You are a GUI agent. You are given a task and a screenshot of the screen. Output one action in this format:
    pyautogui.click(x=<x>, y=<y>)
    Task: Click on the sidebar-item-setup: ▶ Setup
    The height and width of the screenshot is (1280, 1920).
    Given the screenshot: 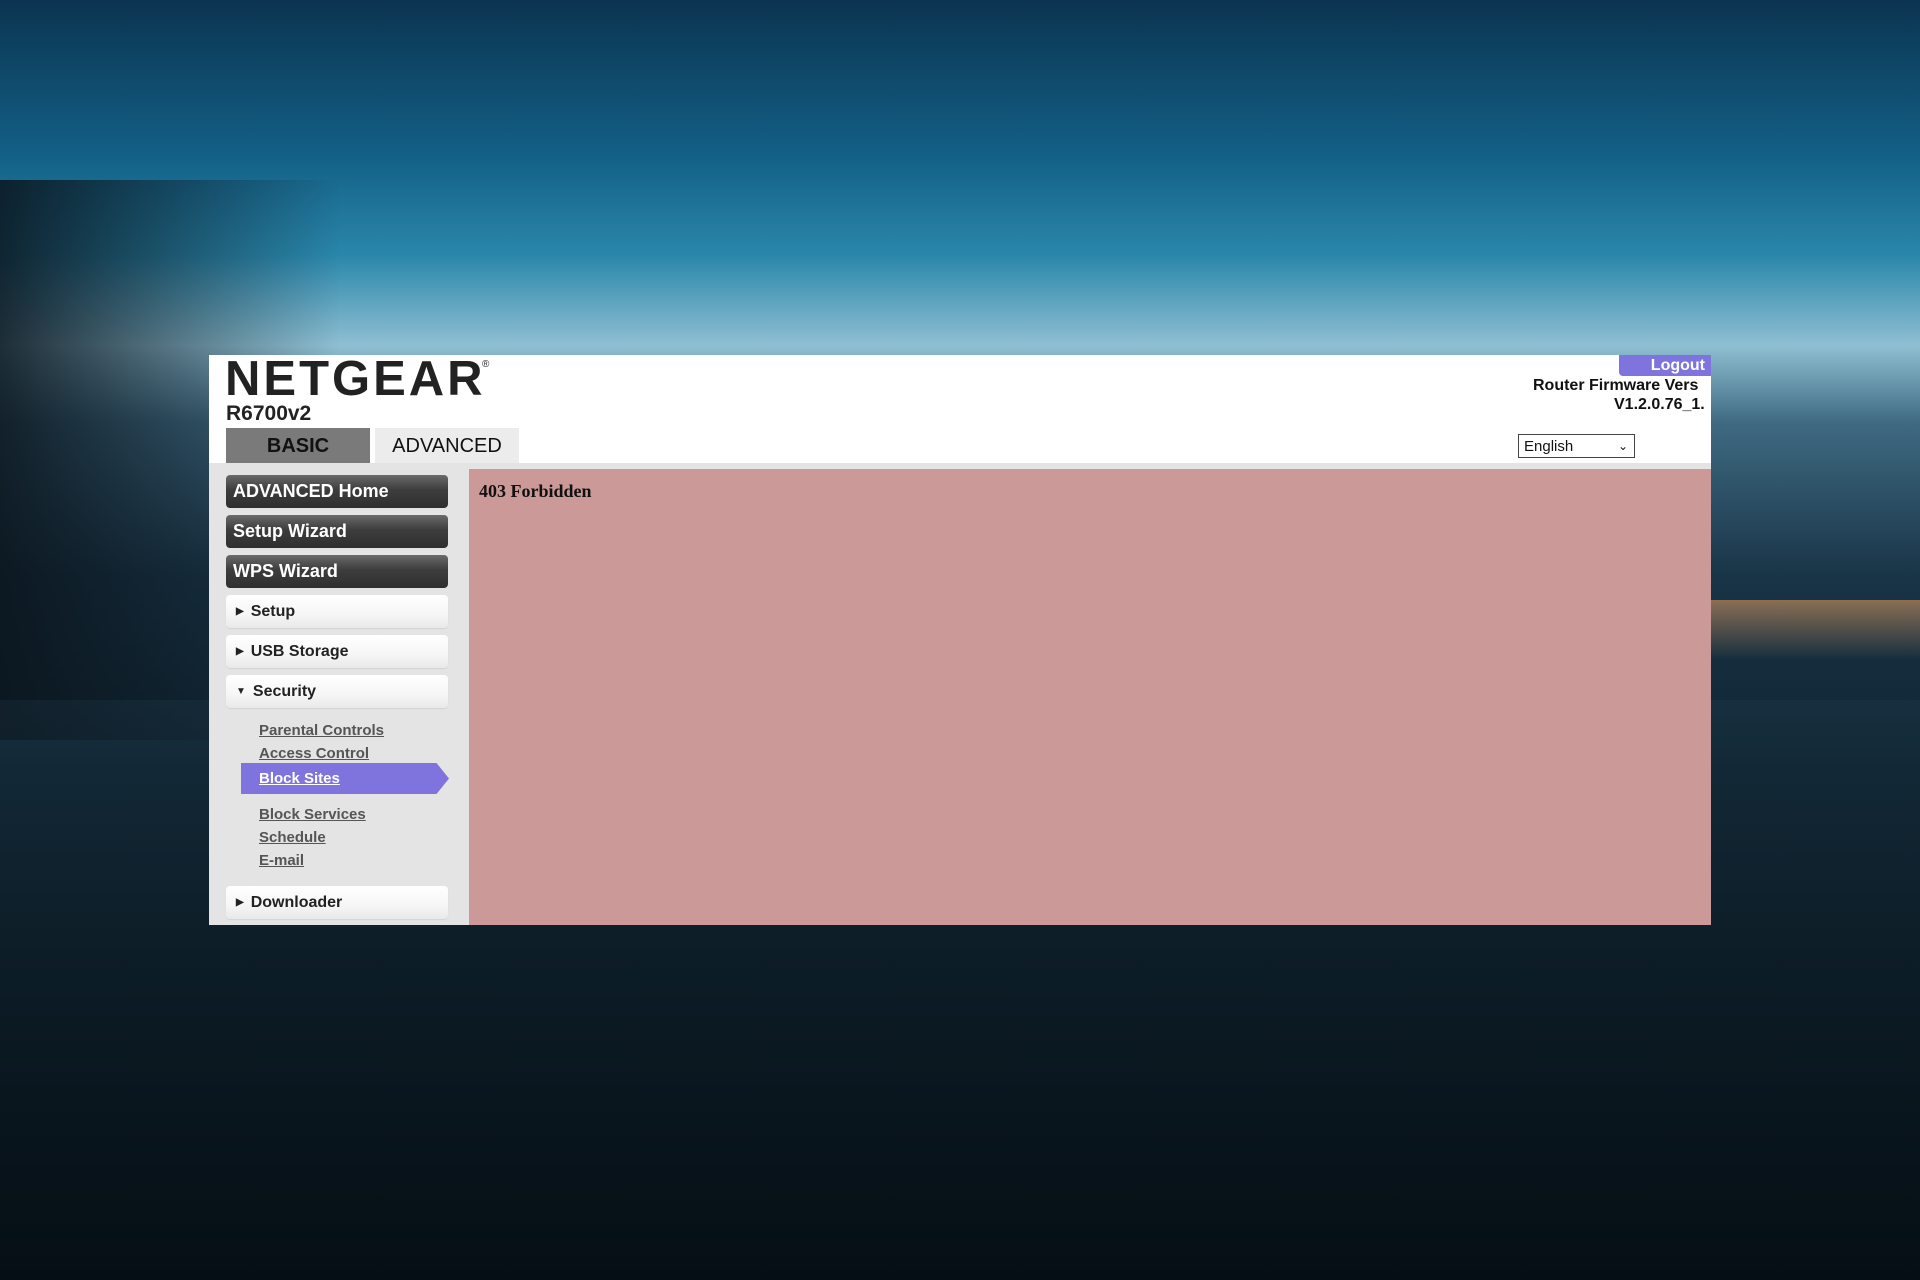 What is the action you would take?
    pyautogui.click(x=337, y=611)
    